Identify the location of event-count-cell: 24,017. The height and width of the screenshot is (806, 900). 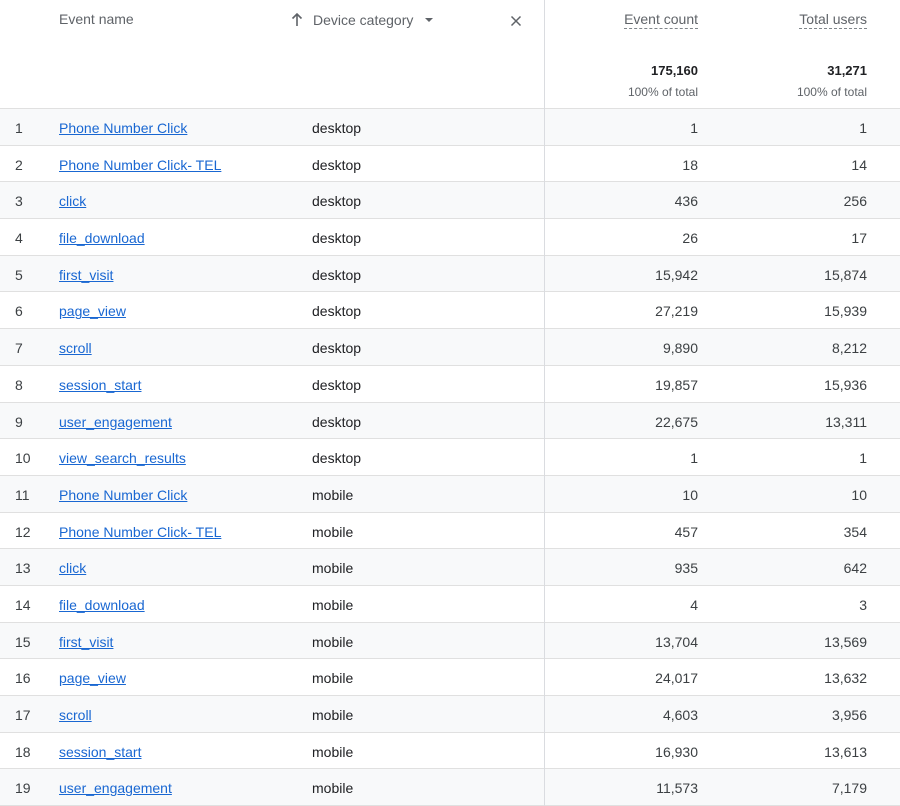
(676, 678).